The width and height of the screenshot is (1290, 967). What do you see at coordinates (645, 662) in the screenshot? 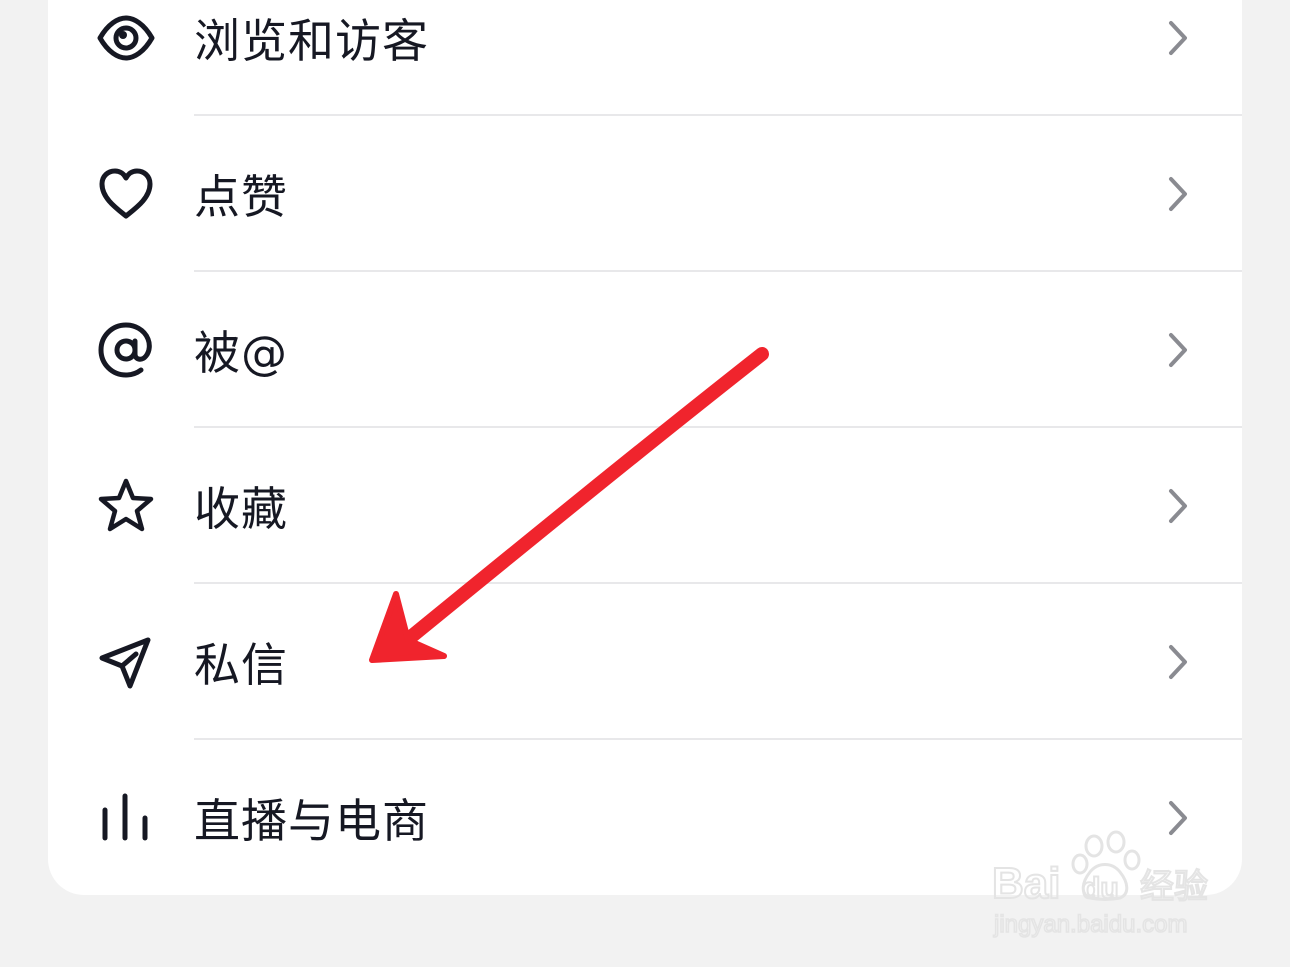
I see `menu-item-direct-messages: 私信` at bounding box center [645, 662].